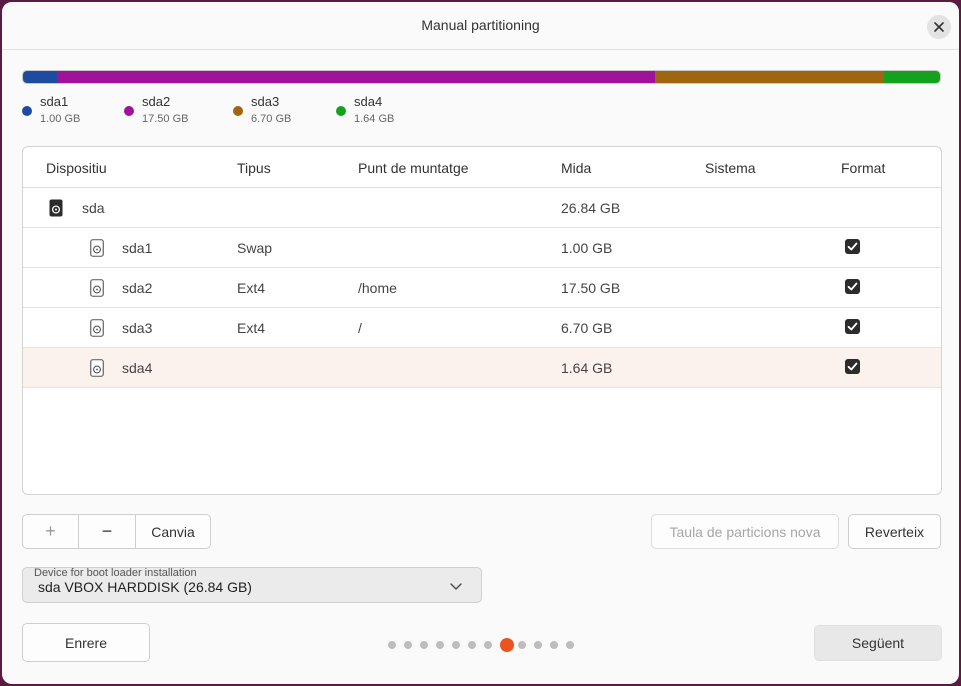  What do you see at coordinates (360, 328) in the screenshot?
I see `mount-cell: /` at bounding box center [360, 328].